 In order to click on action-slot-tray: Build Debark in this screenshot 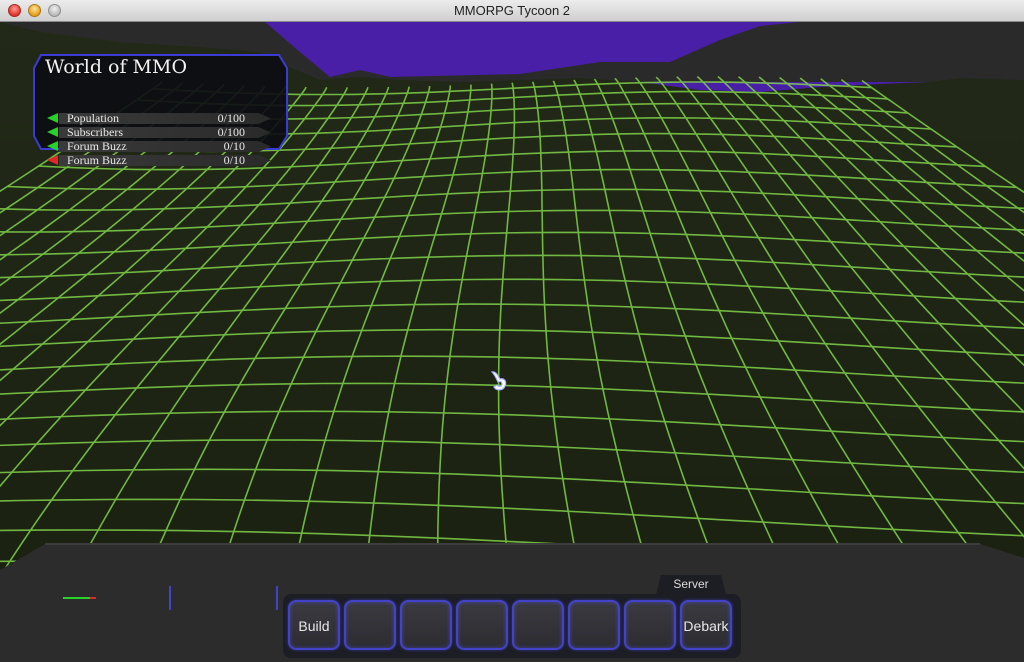, I will do `click(512, 626)`.